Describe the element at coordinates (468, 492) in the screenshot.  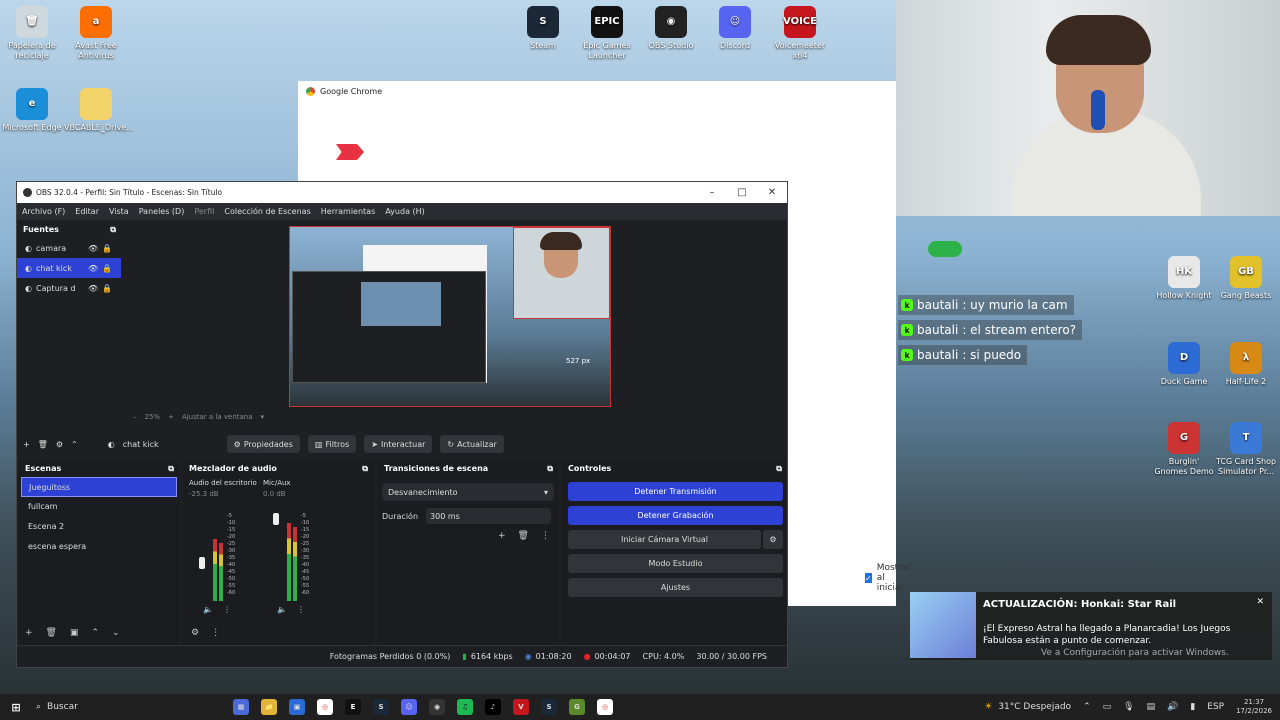
I see `transition-select: Desvanecimiento ▾` at that location.